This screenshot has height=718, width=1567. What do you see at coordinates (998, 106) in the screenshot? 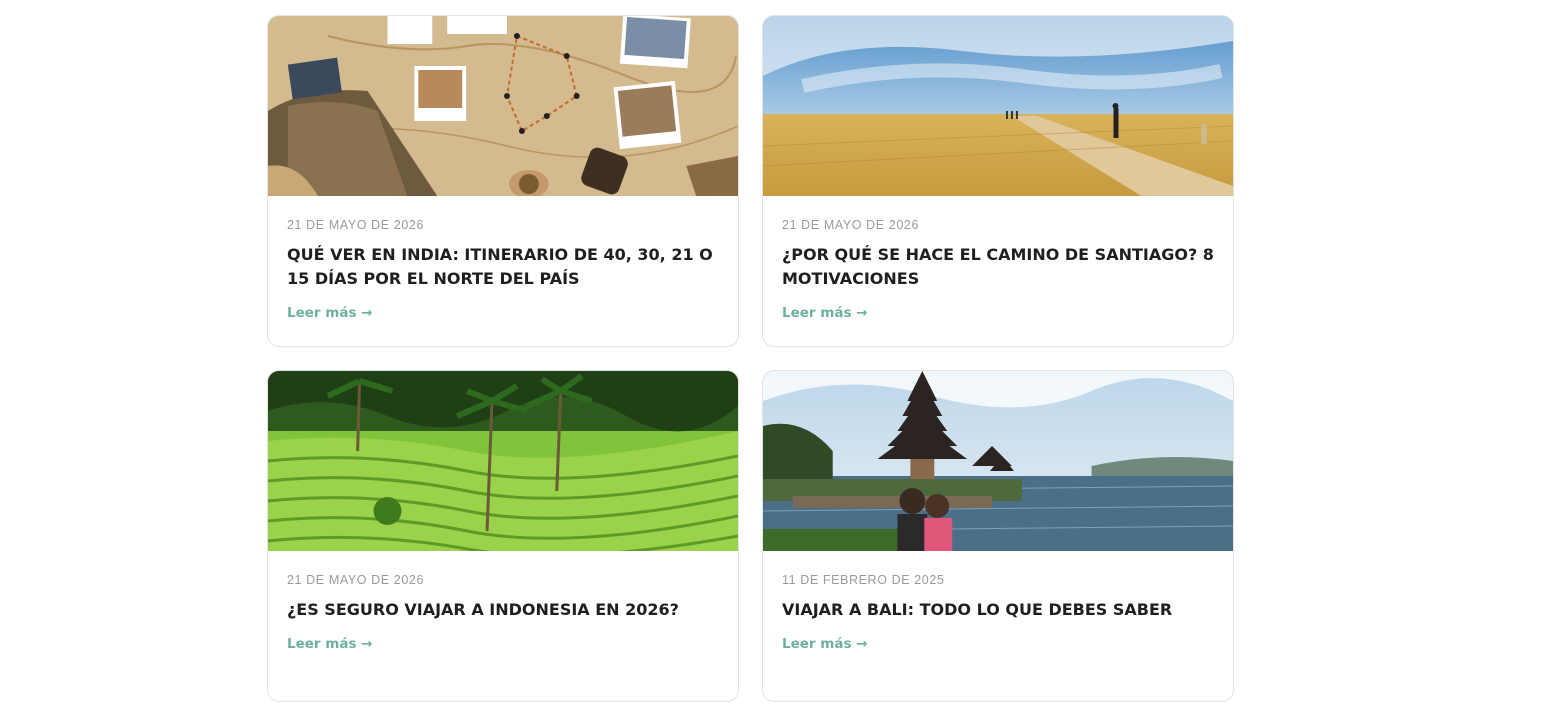
I see `post-image-camino-field` at bounding box center [998, 106].